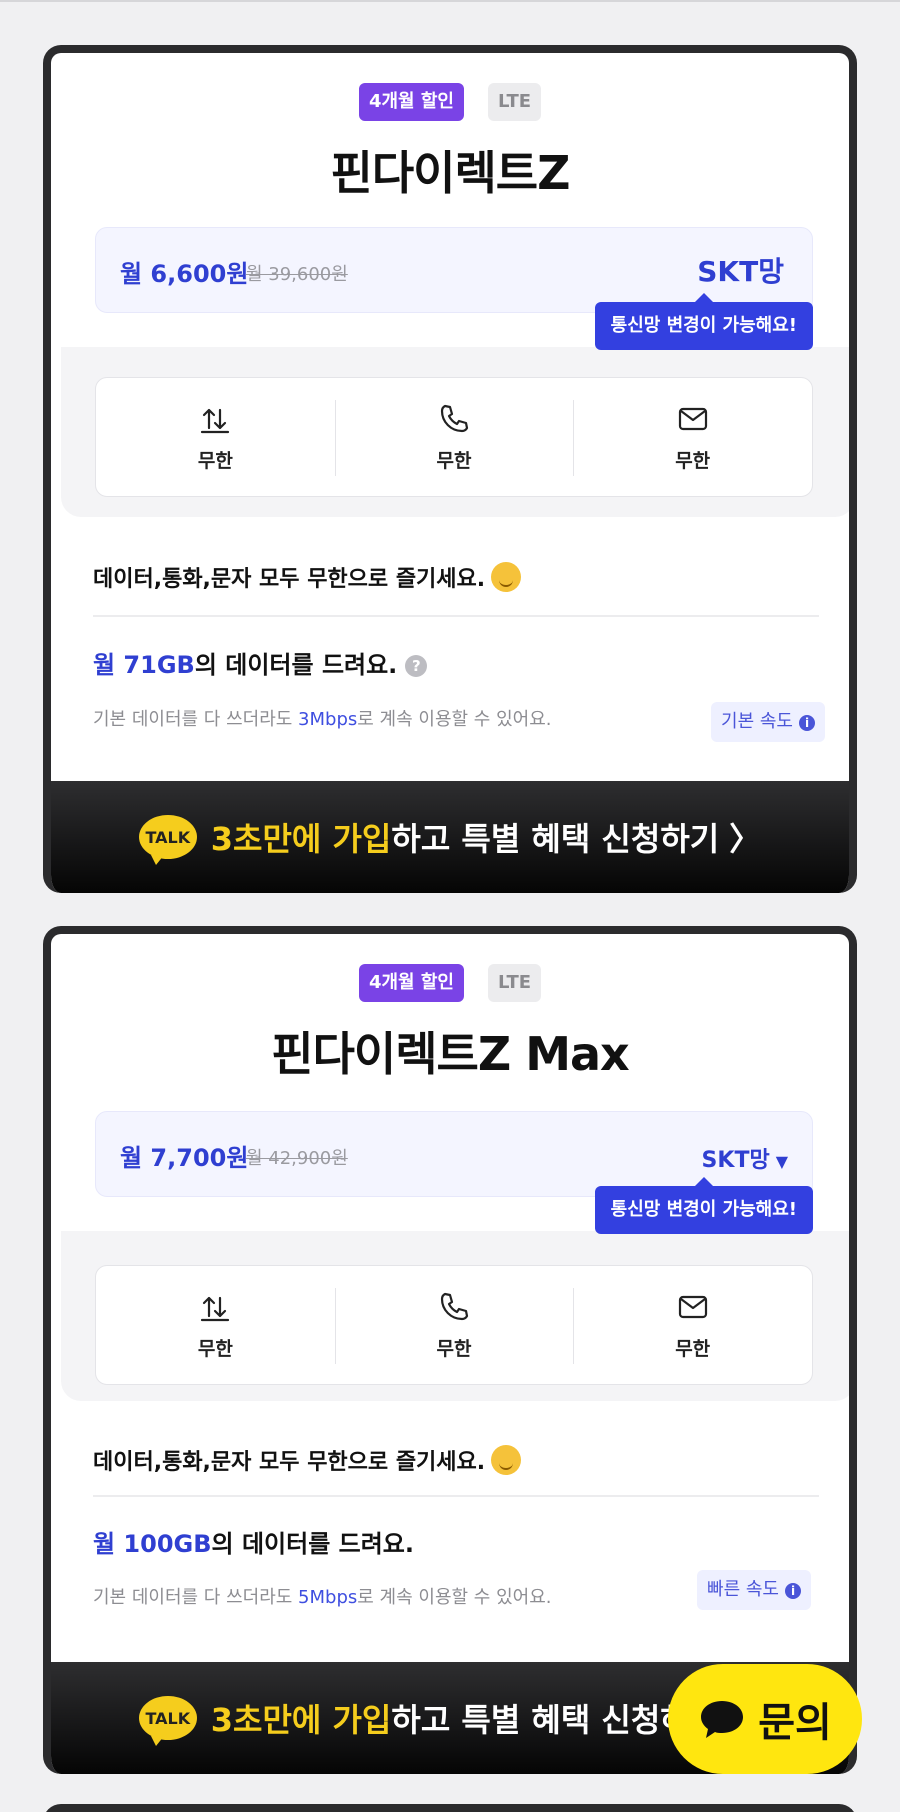  What do you see at coordinates (450, 1808) in the screenshot?
I see `next-plan-card-edge` at bounding box center [450, 1808].